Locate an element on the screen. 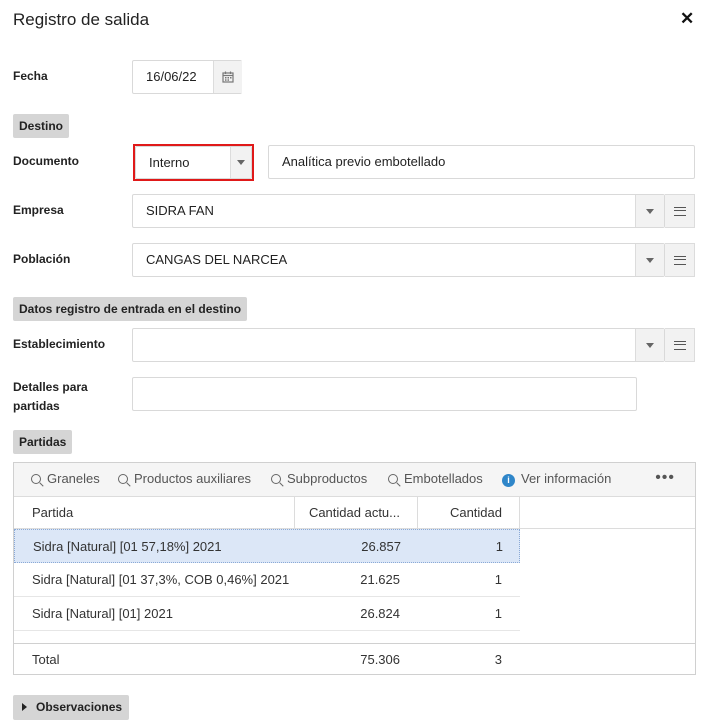 The width and height of the screenshot is (707, 727). fecha-label: Fecha is located at coordinates (30, 76).